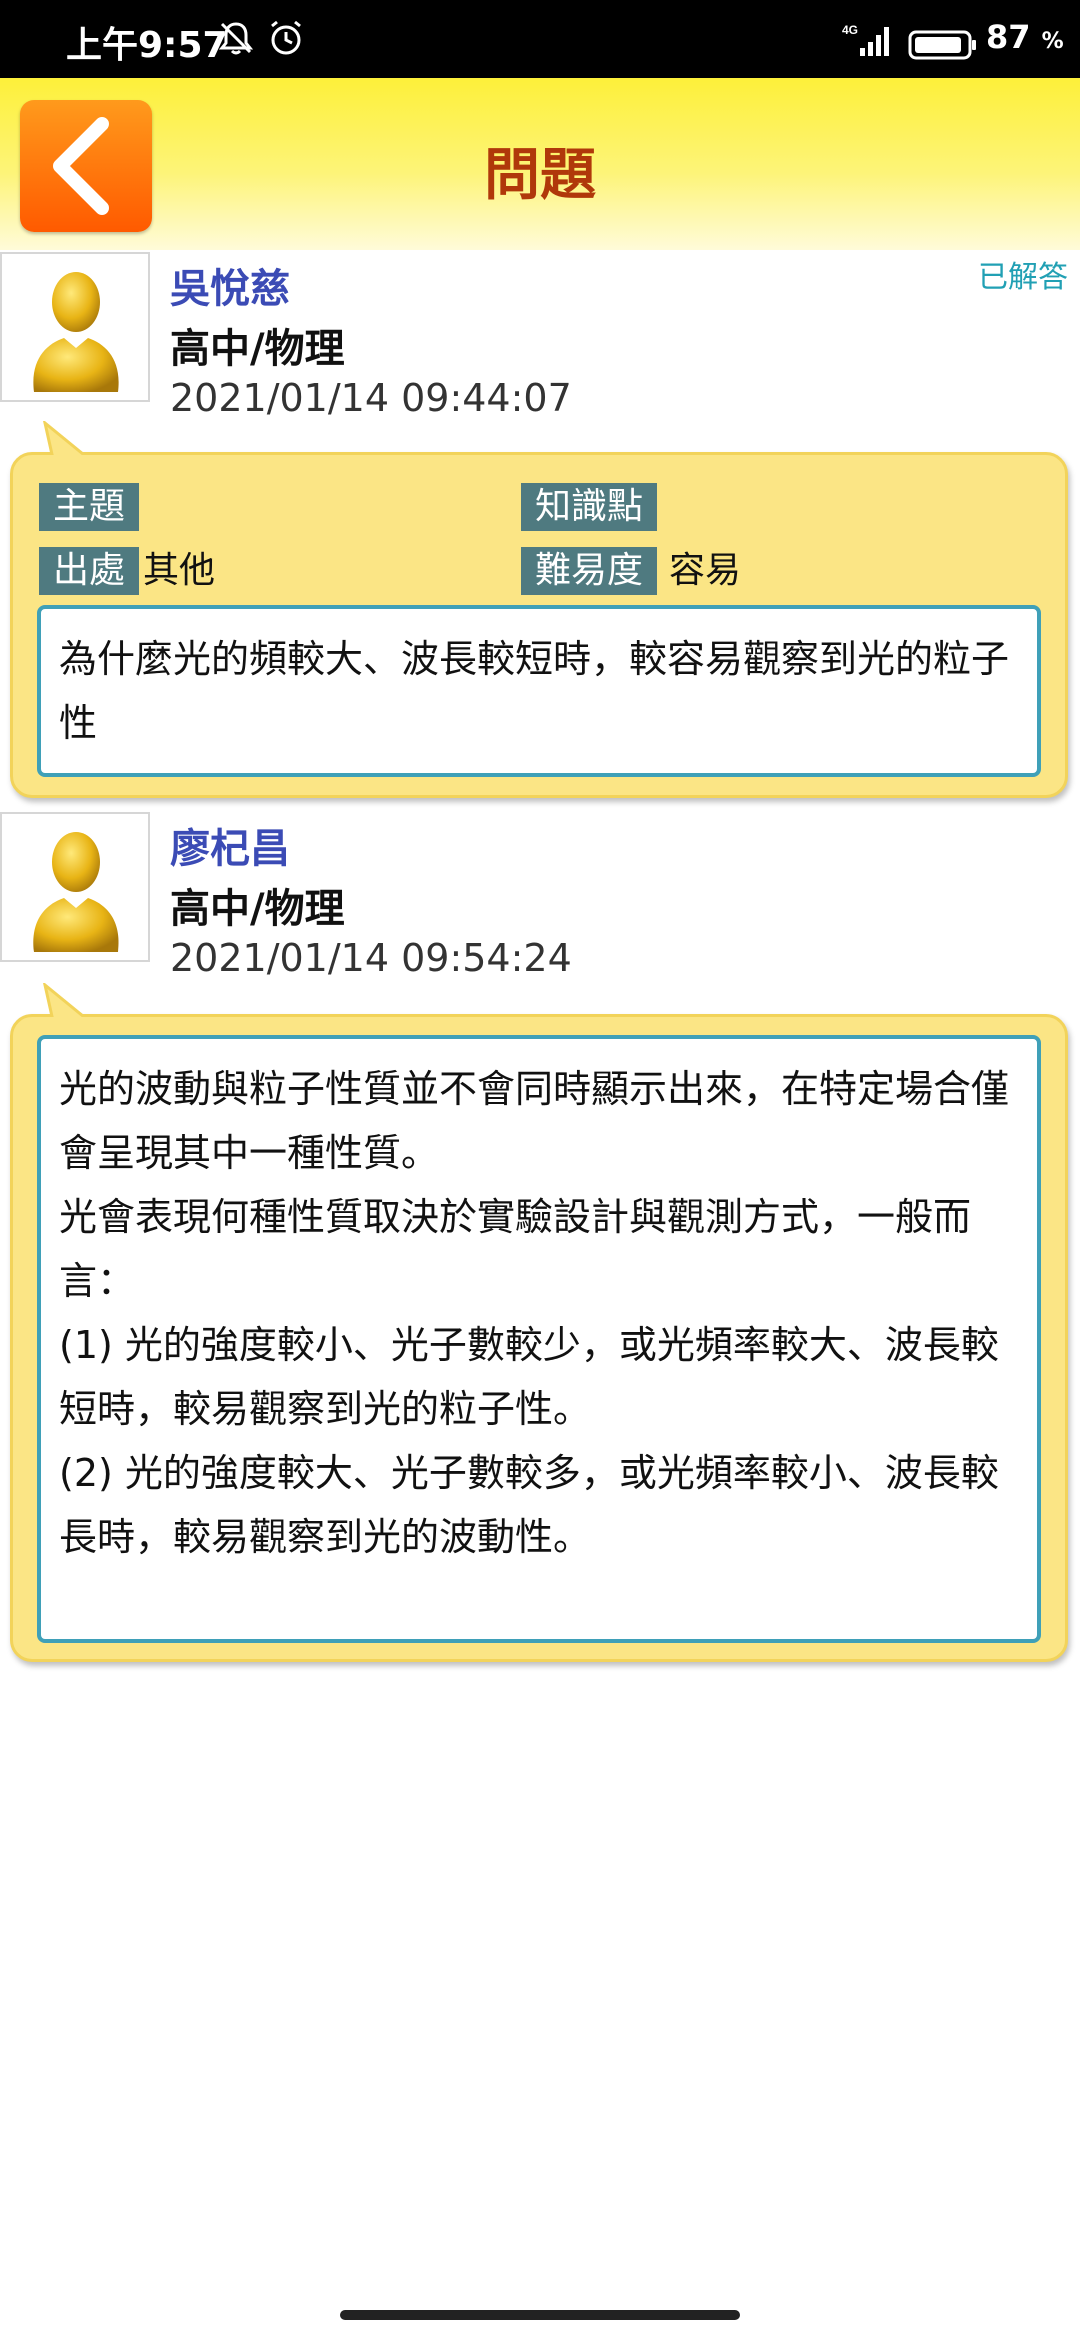  Describe the element at coordinates (147, 45) in the screenshot. I see `status-time: 上午9:57` at that location.